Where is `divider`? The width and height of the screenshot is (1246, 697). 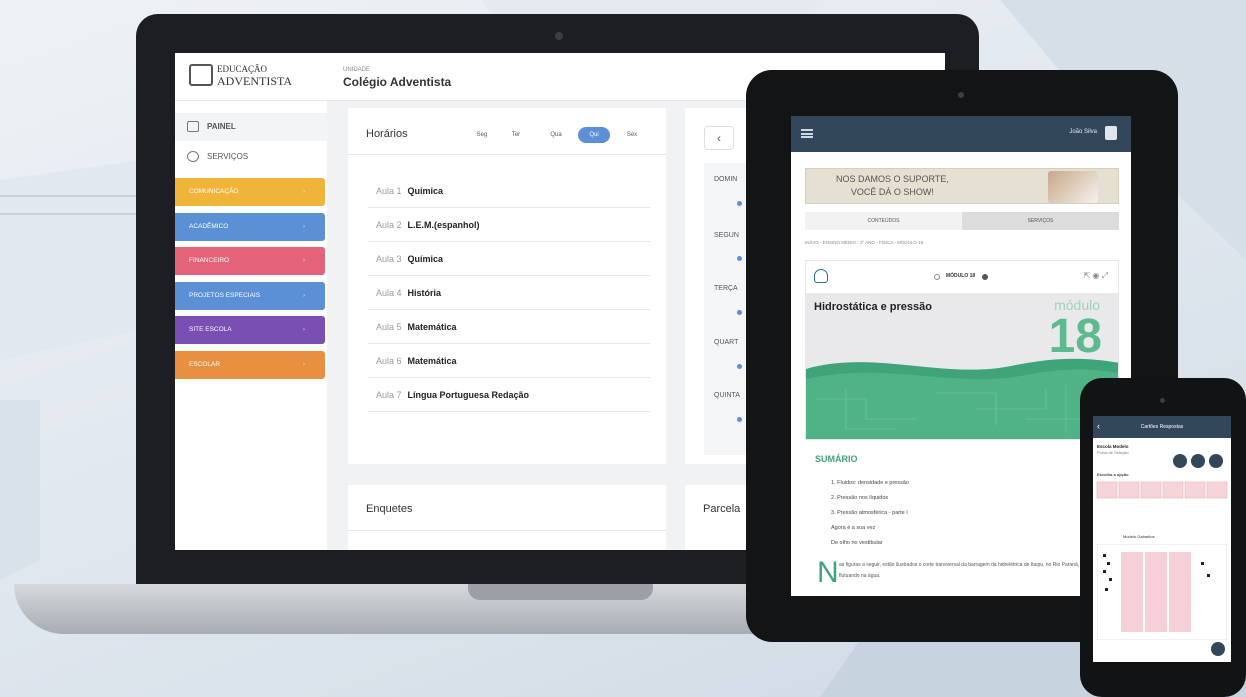
divider is located at coordinates (507, 530).